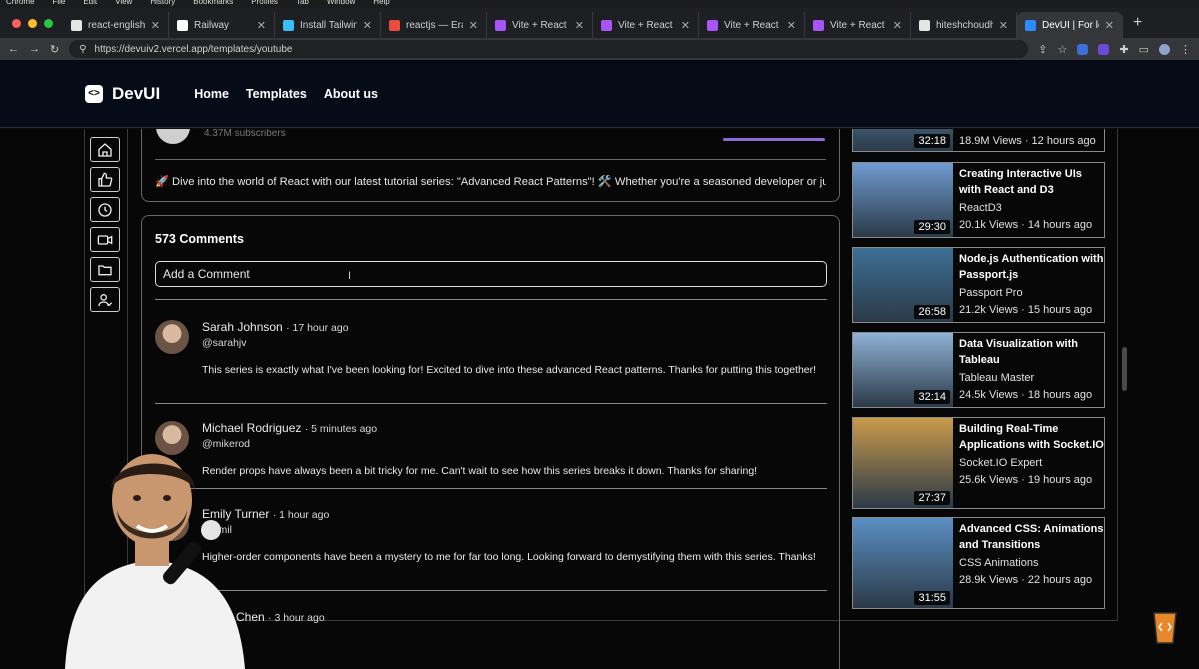 This screenshot has width=1199, height=669. I want to click on browser-tab: Install Tailwind CS ✕, so click(328, 25).